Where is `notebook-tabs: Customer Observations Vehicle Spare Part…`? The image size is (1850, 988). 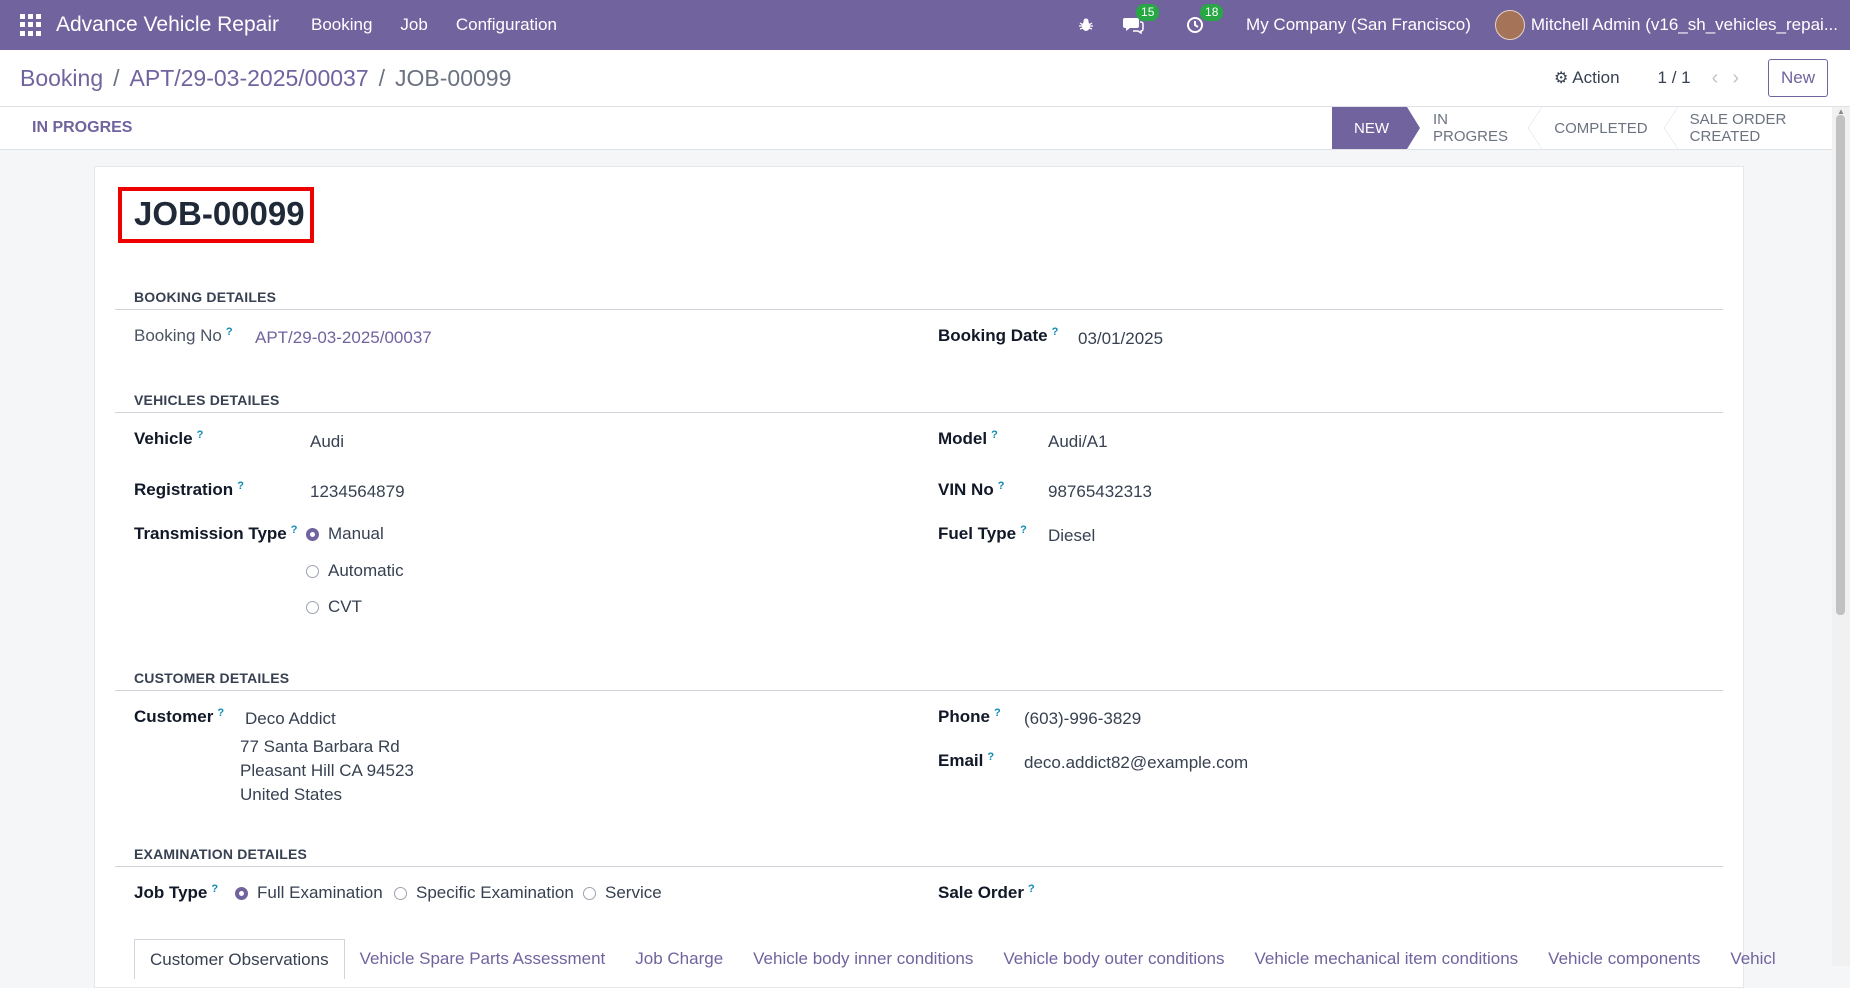
notebook-tabs: Customer Observations Vehicle Spare Part… is located at coordinates (962, 959).